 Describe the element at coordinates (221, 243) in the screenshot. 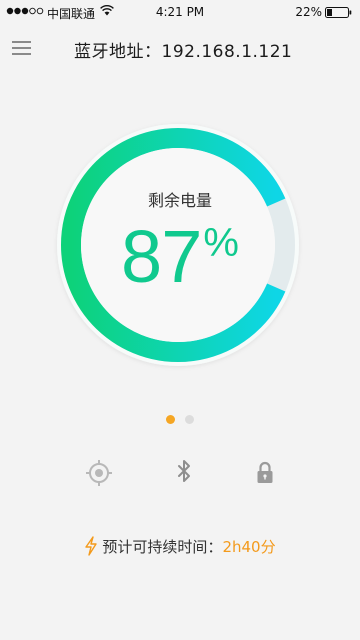

I see `battery-level-unit: %` at that location.